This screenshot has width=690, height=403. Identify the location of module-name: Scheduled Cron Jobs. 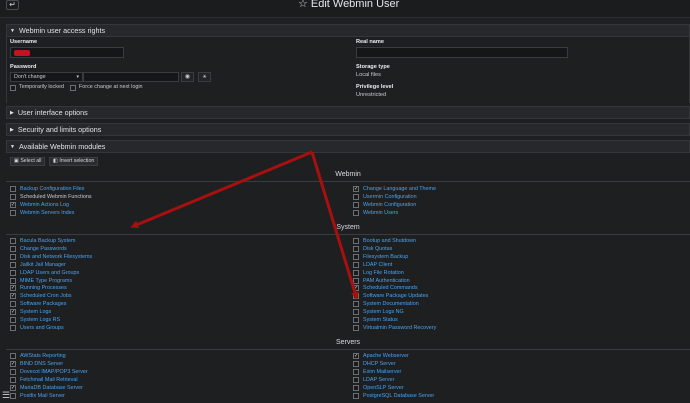
(46, 296).